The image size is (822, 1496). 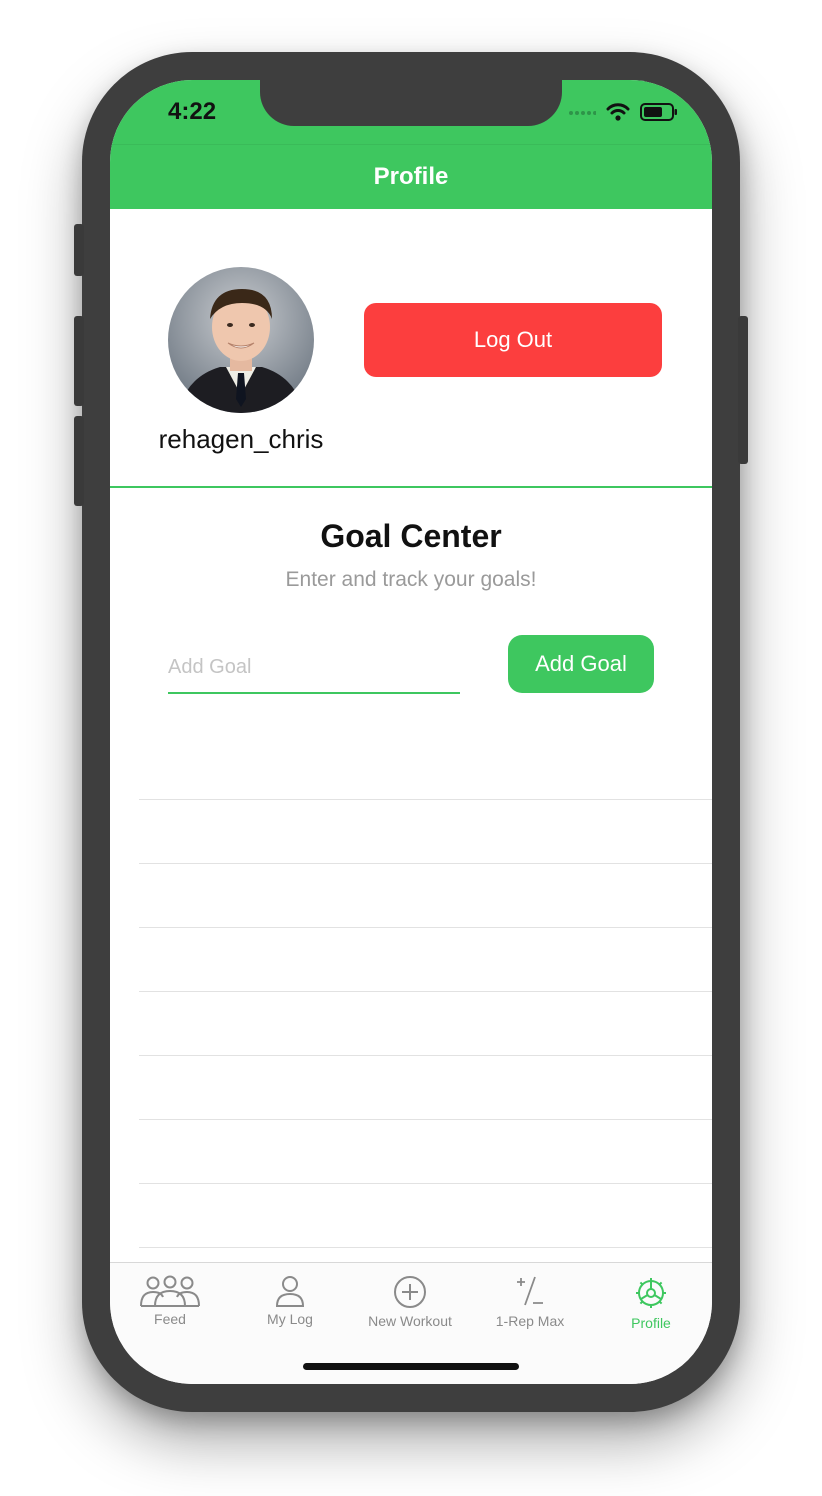 What do you see at coordinates (411, 1366) in the screenshot?
I see `home-indicator` at bounding box center [411, 1366].